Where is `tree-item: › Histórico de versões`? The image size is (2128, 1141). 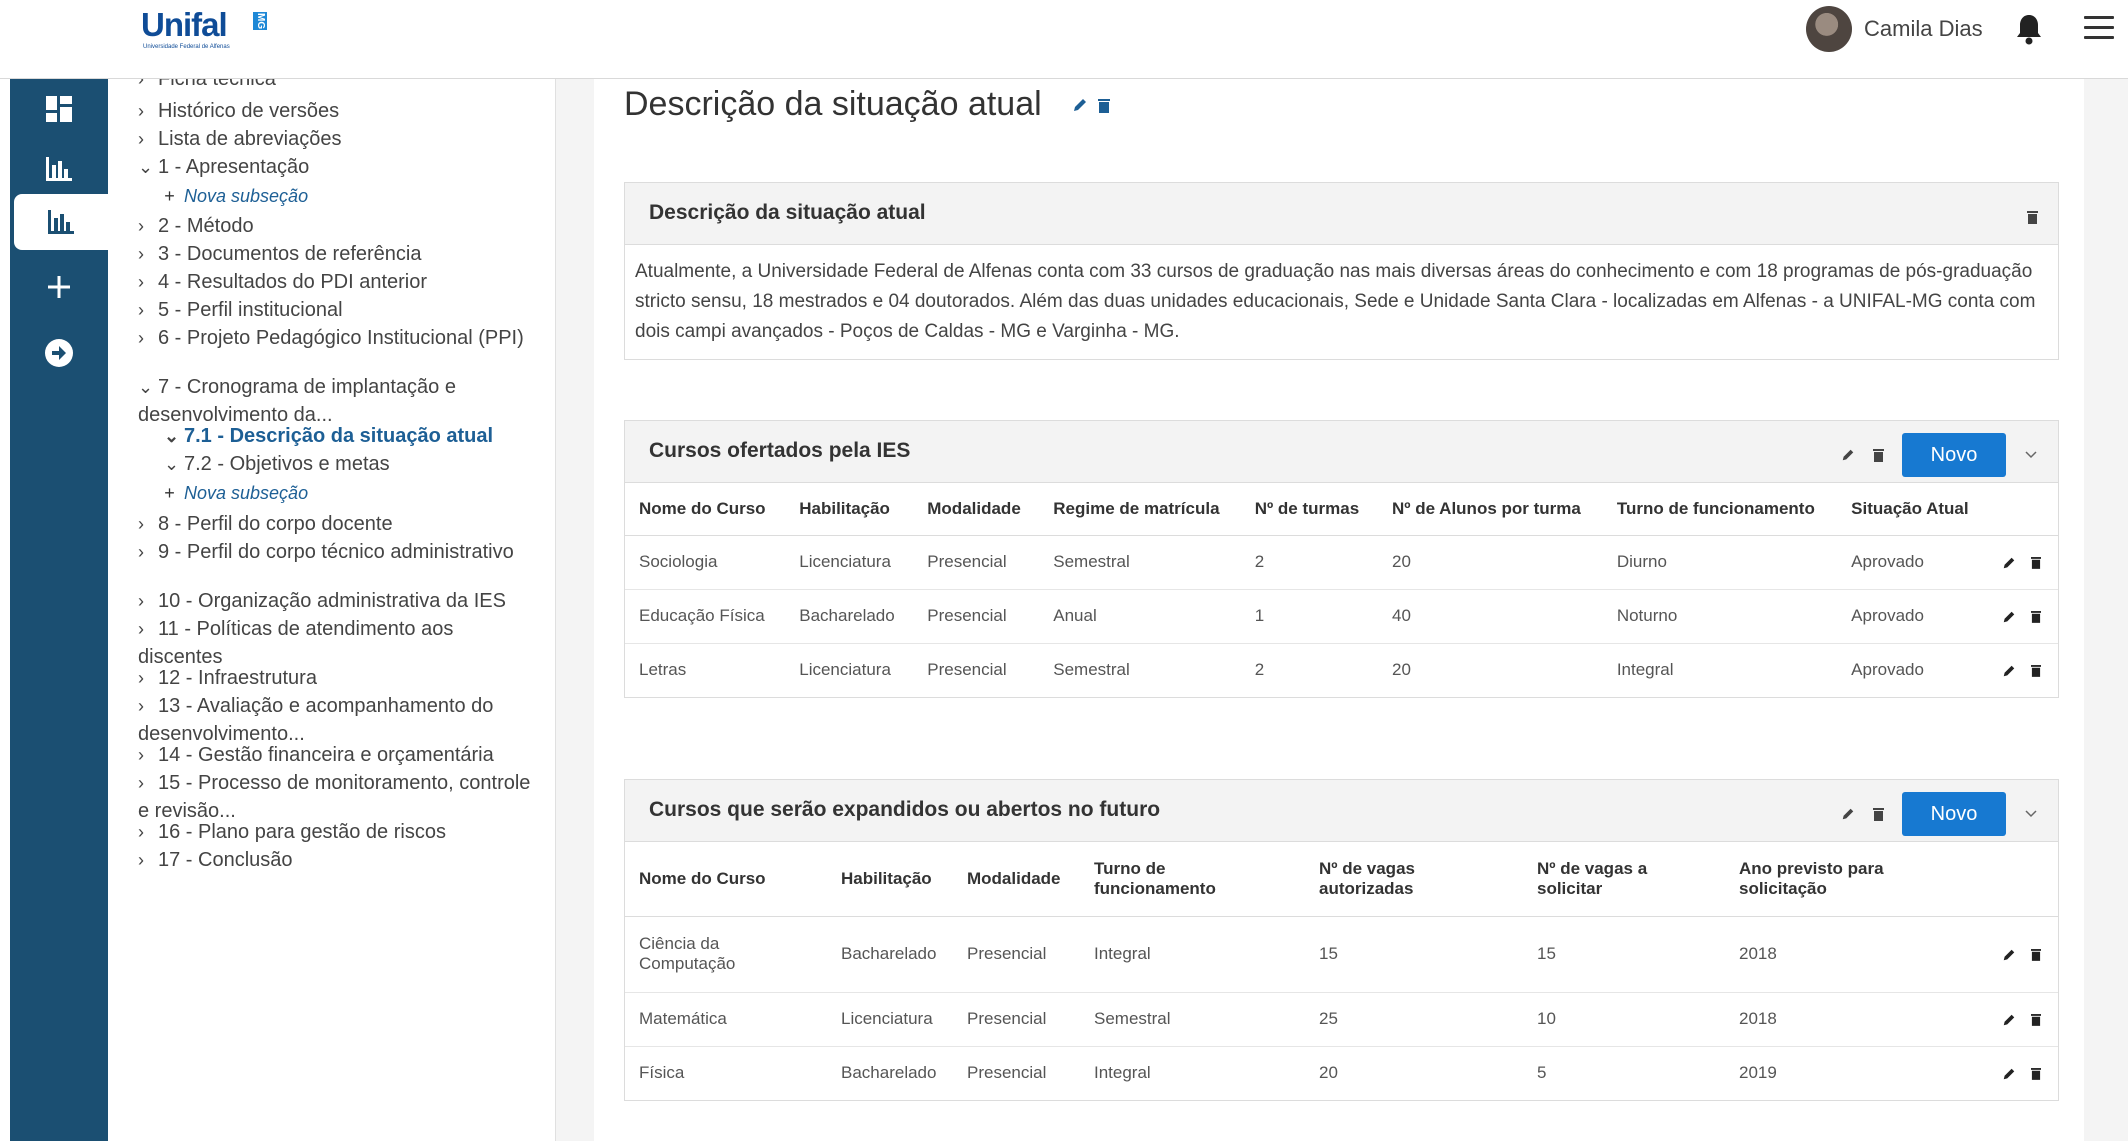
tree-item: › Histórico de versões is located at coordinates (238, 111).